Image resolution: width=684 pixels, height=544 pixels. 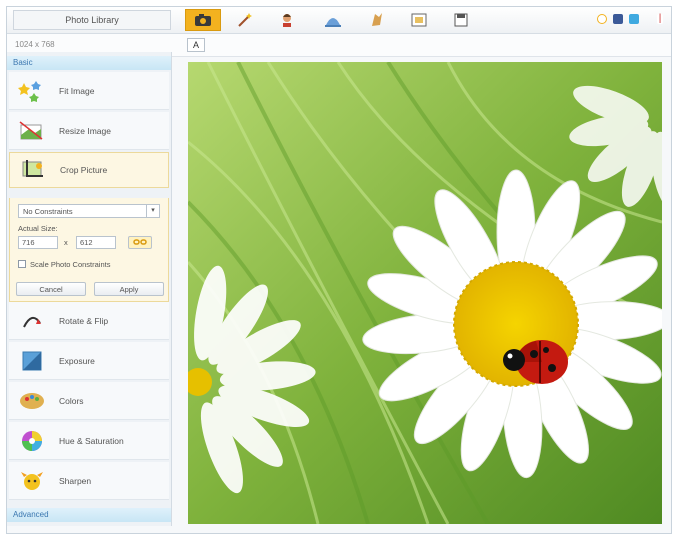 I want to click on hue-saturation-label: Hue & Saturation, so click(x=91, y=440).